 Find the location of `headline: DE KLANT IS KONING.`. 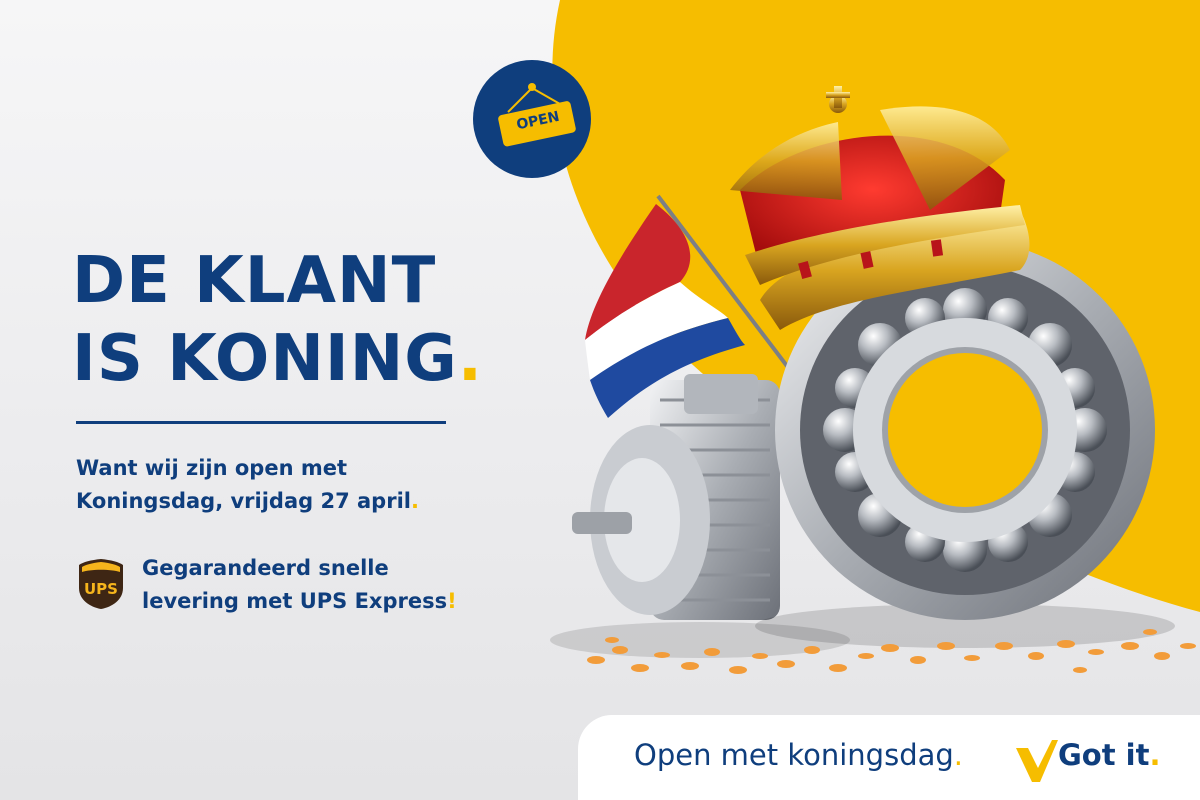

headline: DE KLANT IS KONING. is located at coordinates (277, 320).